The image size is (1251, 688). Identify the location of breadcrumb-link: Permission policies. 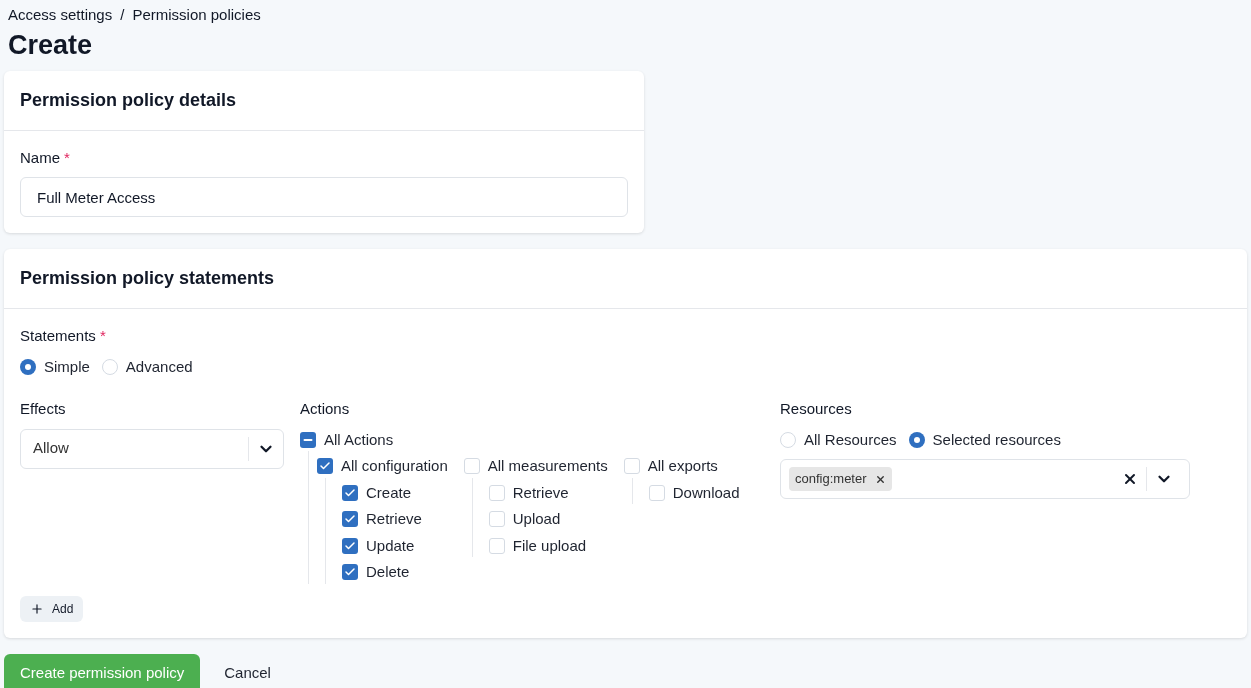
(196, 15).